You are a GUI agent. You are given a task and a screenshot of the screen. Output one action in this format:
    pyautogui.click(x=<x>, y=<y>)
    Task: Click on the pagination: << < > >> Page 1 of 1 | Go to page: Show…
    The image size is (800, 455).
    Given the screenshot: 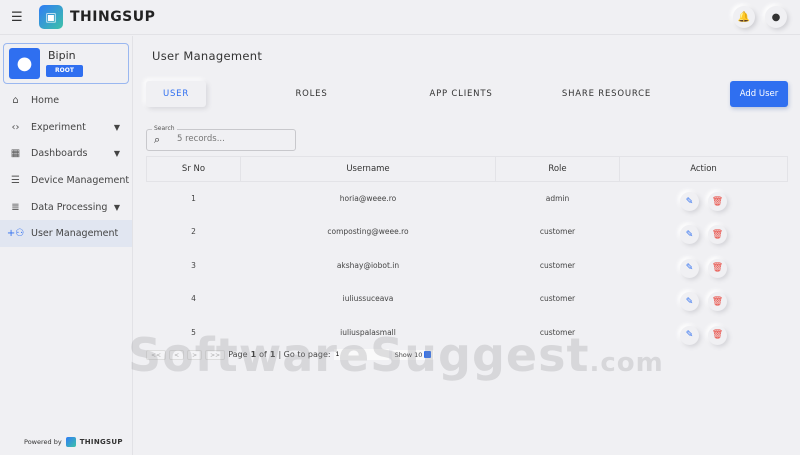 What is the action you would take?
    pyautogui.click(x=290, y=354)
    